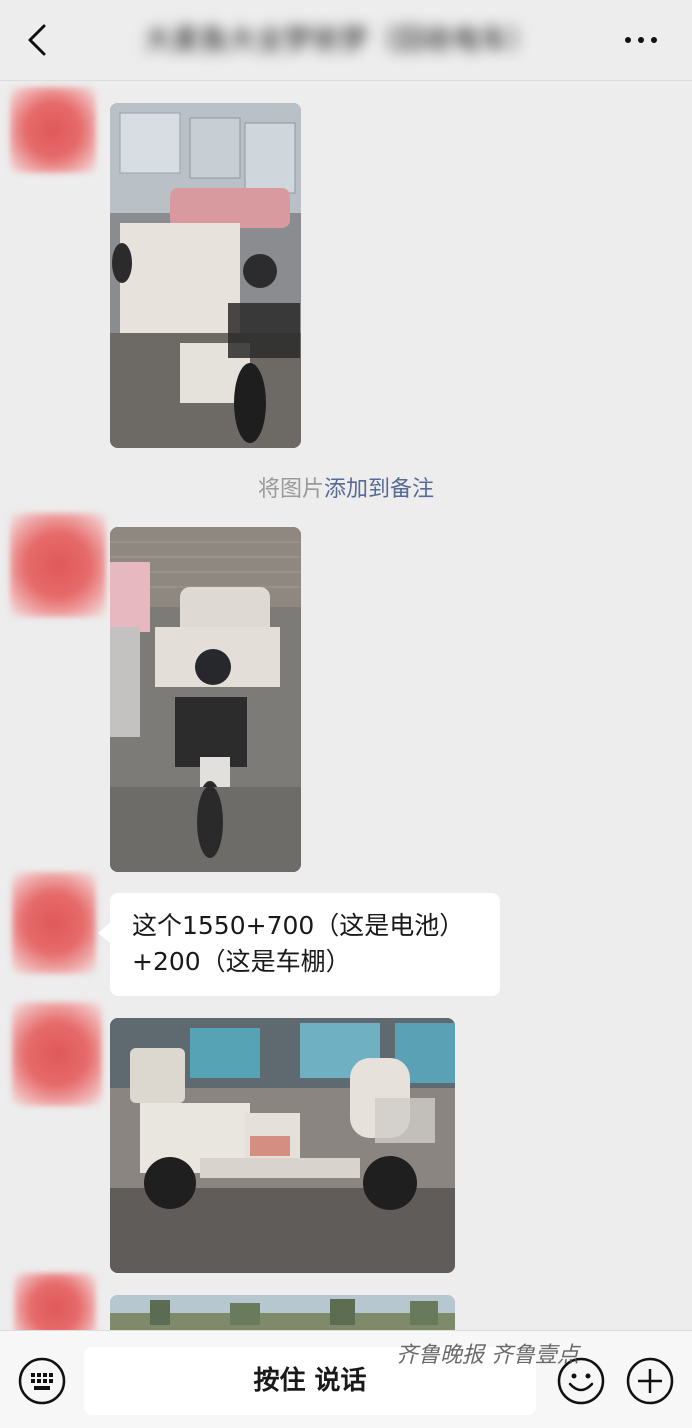 Image resolution: width=692 pixels, height=1428 pixels. What do you see at coordinates (379, 489) in the screenshot?
I see `add-to-note-link: 添加到备注` at bounding box center [379, 489].